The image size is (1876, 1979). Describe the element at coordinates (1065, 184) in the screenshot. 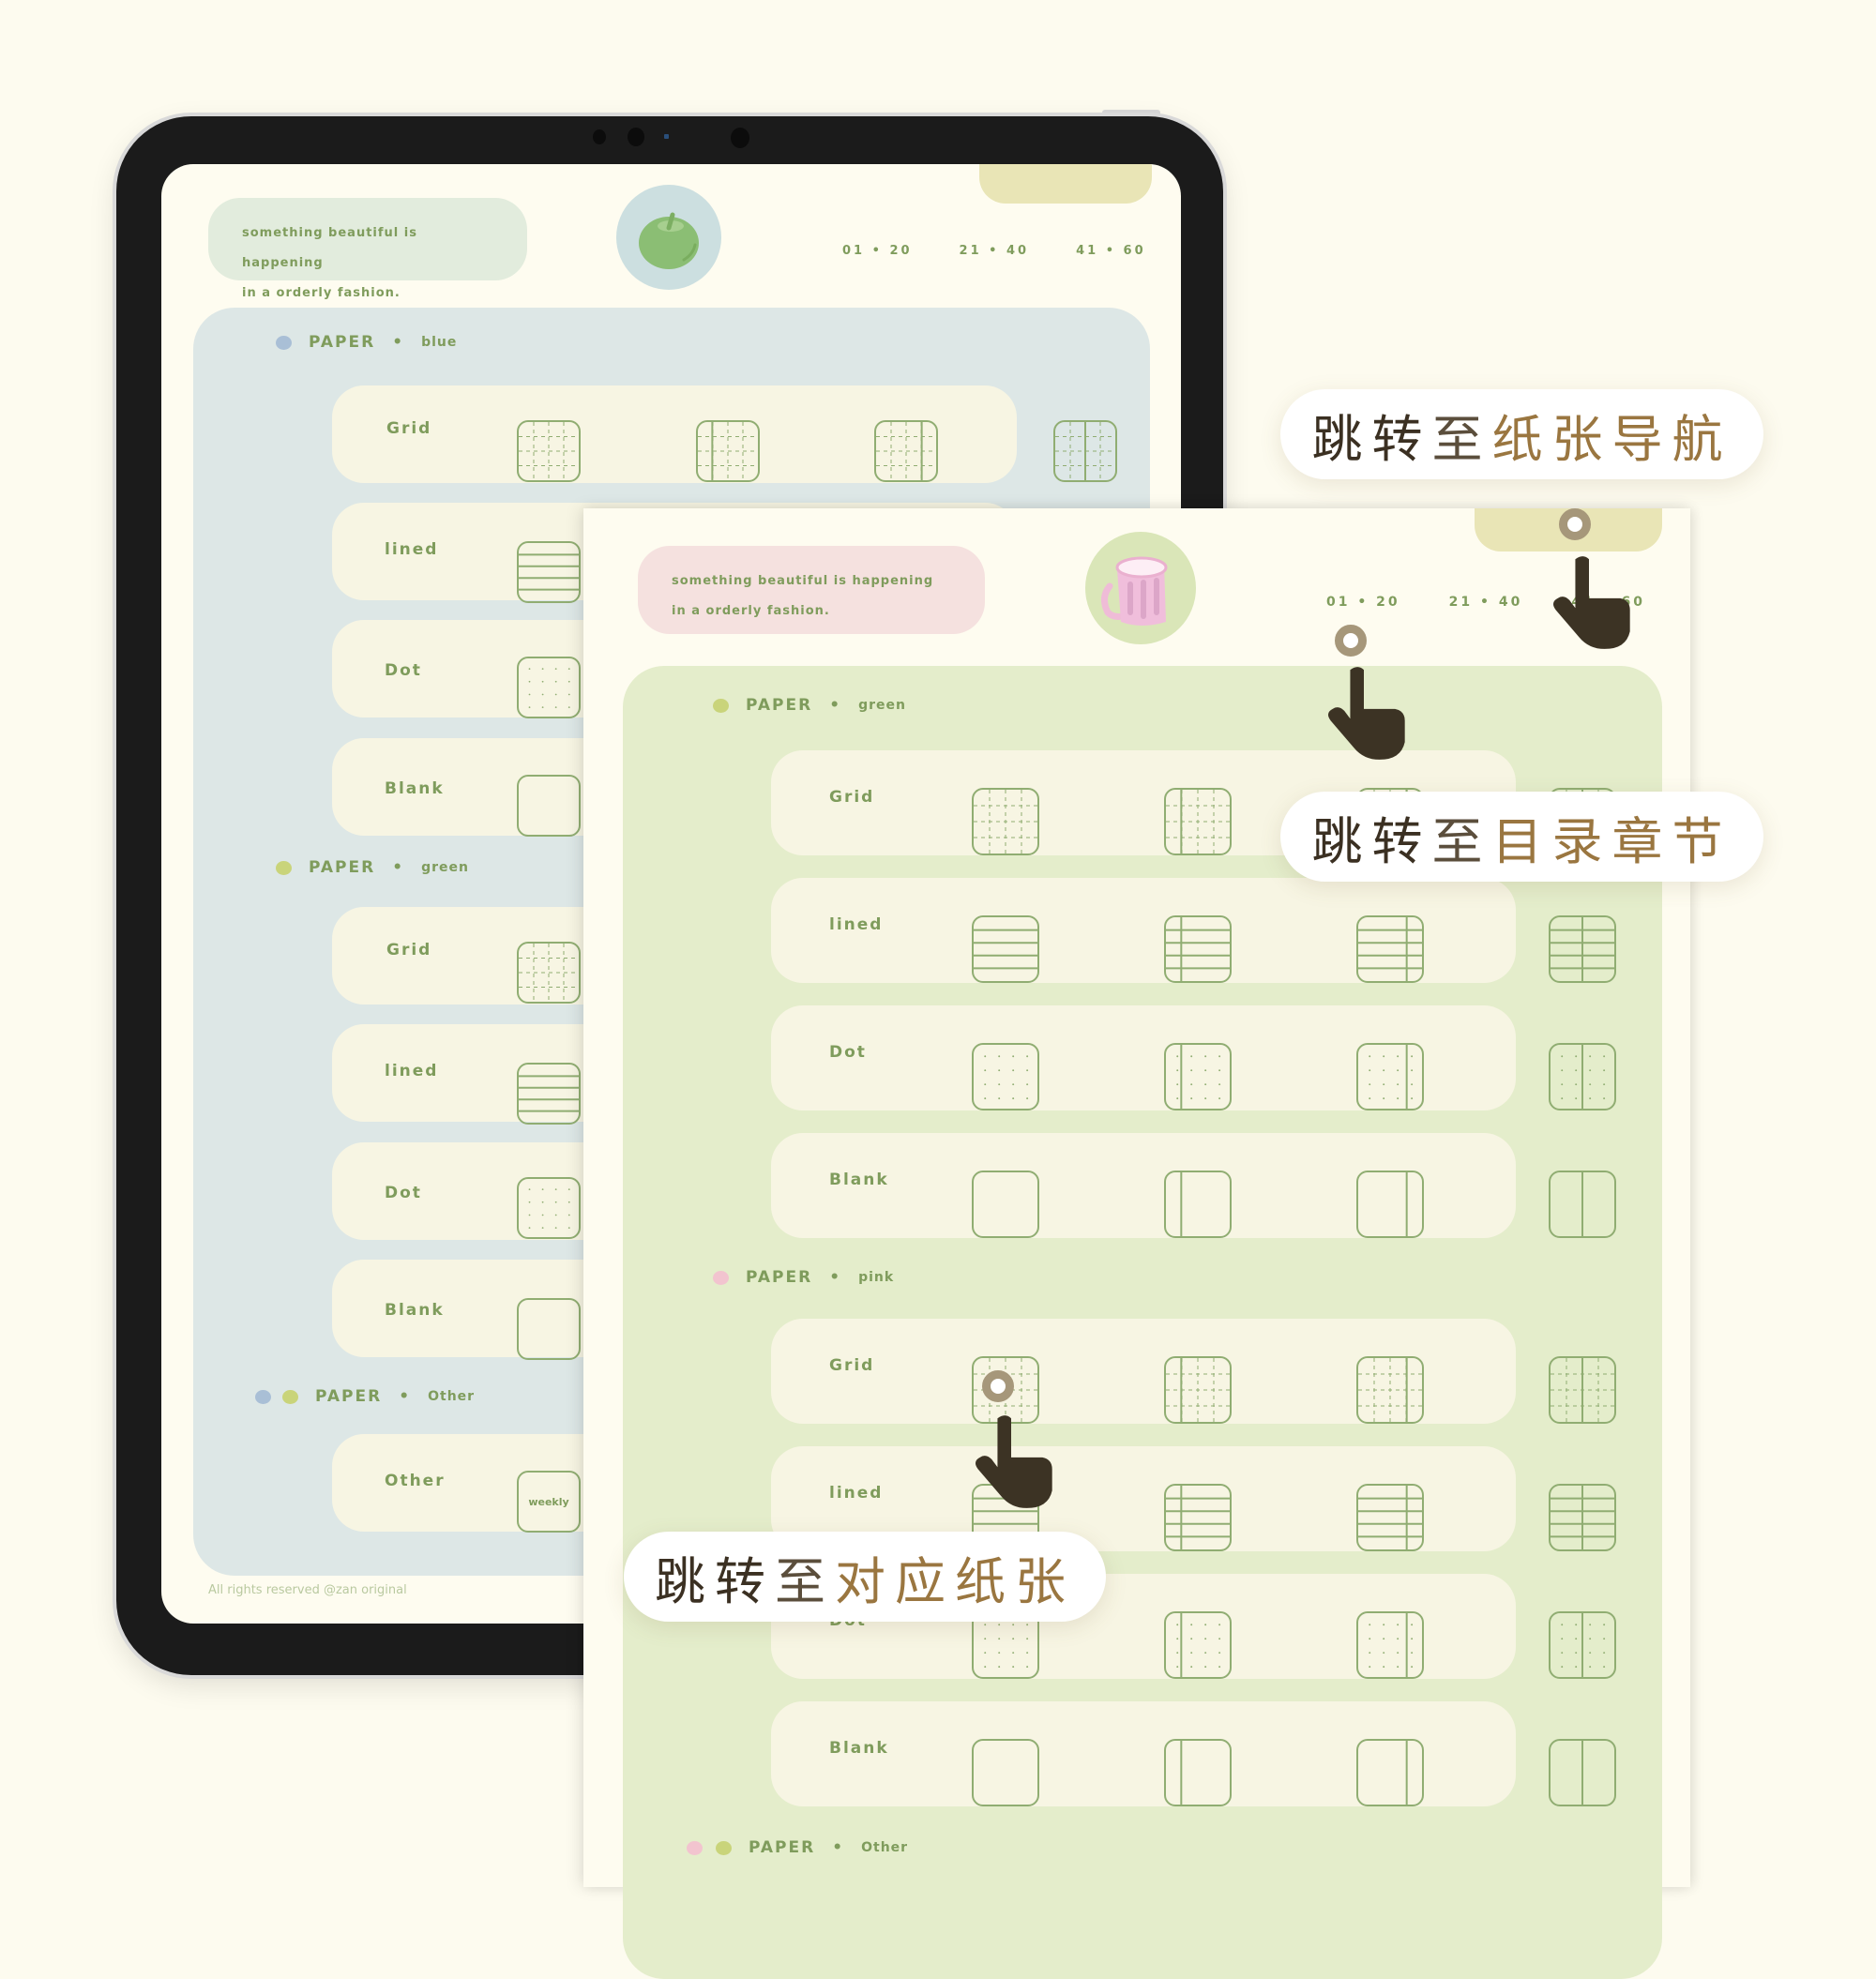

I see `nav-tab` at that location.